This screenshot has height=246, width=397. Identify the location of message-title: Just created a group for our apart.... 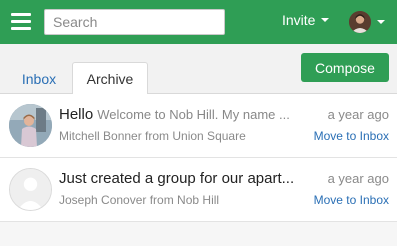
(177, 178).